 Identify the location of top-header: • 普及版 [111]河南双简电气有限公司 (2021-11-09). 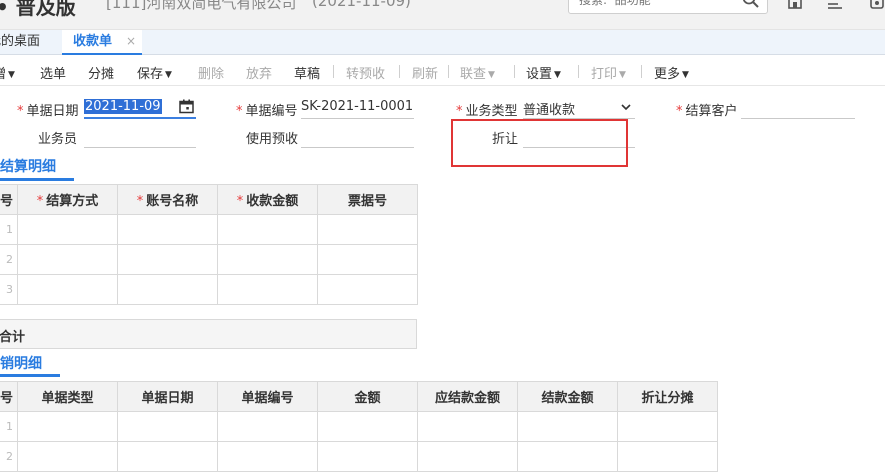
(442, 15).